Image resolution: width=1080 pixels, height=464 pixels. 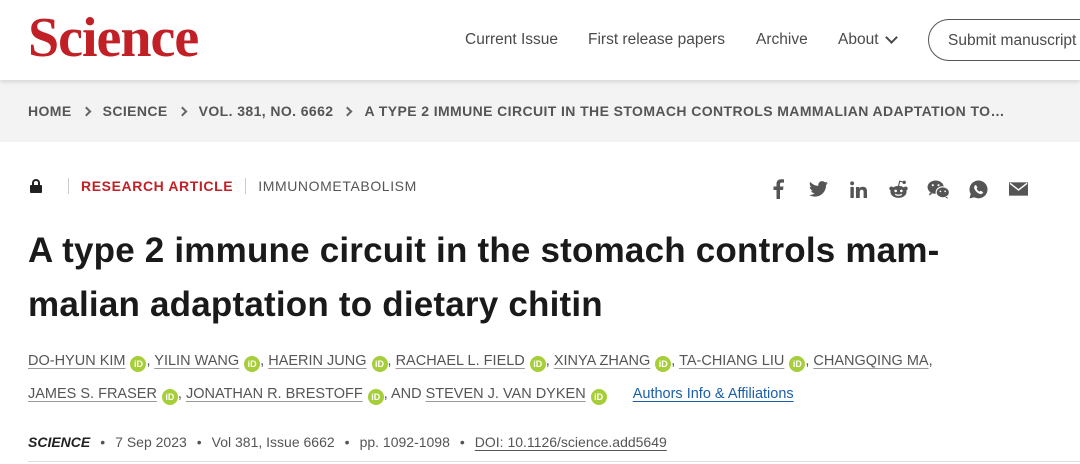 What do you see at coordinates (731, 361) in the screenshot?
I see `author-name: TA-CHIANG LIU` at bounding box center [731, 361].